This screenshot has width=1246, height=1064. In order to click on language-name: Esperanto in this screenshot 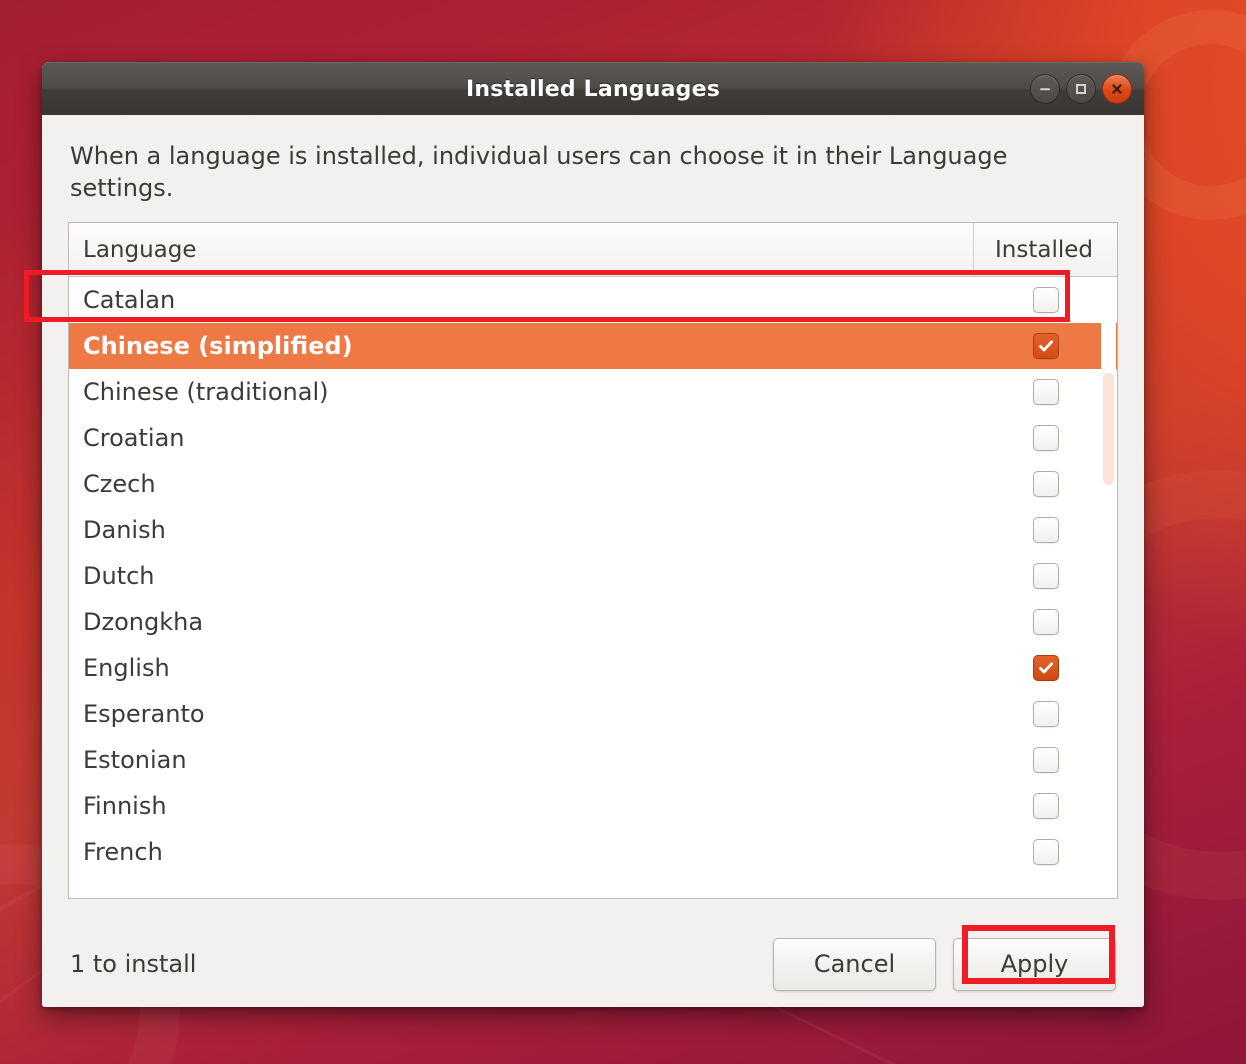, I will do `click(144, 714)`.